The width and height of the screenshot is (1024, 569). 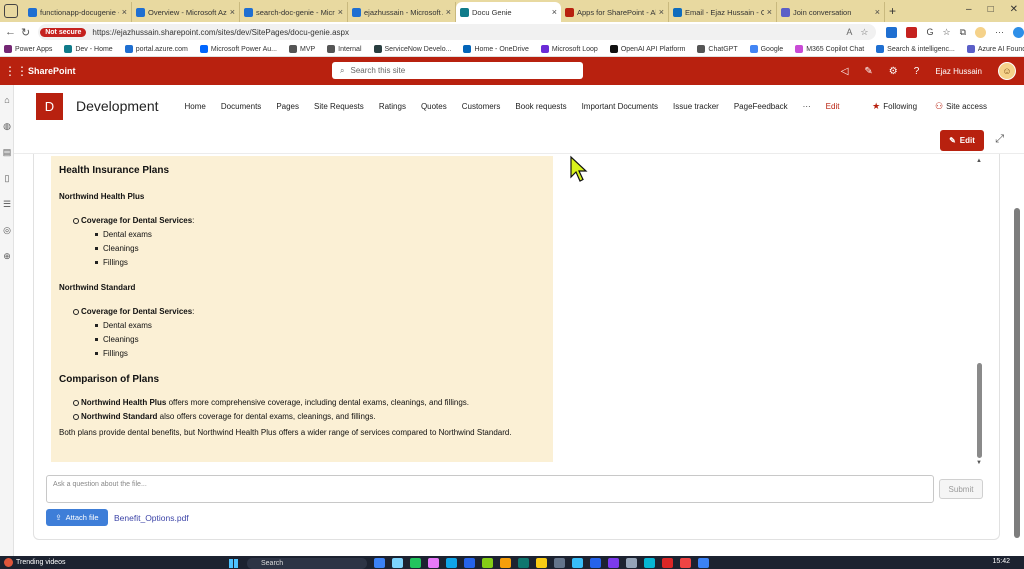 I want to click on window-icon, so click(x=11, y=11).